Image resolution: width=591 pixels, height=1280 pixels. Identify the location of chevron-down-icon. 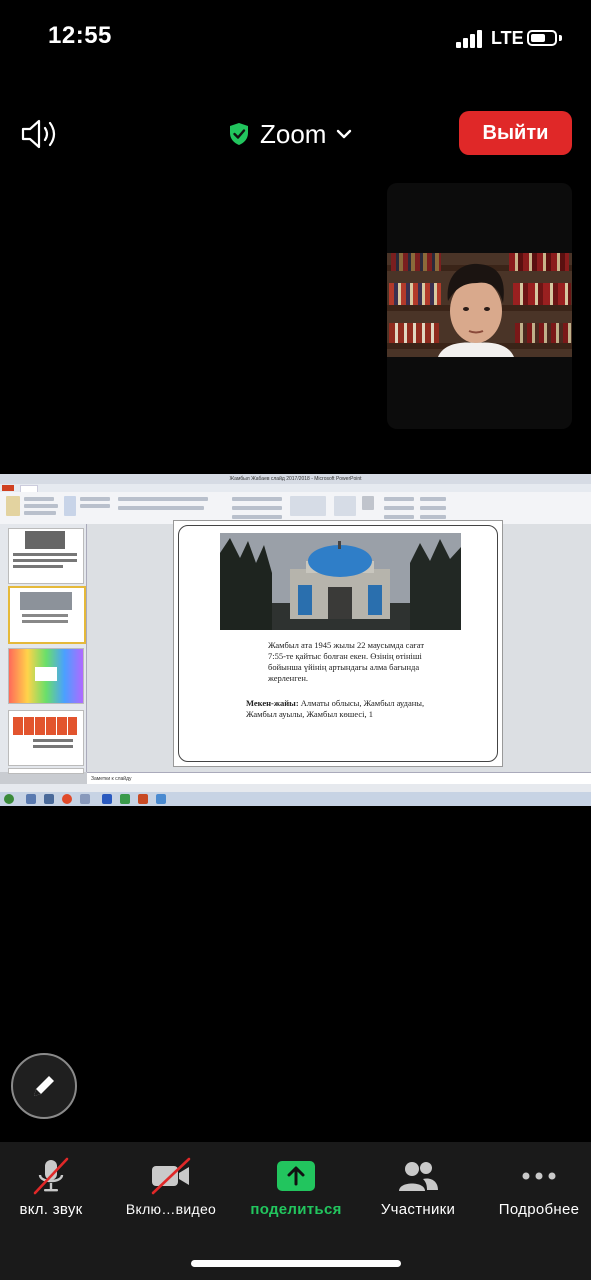
(344, 134).